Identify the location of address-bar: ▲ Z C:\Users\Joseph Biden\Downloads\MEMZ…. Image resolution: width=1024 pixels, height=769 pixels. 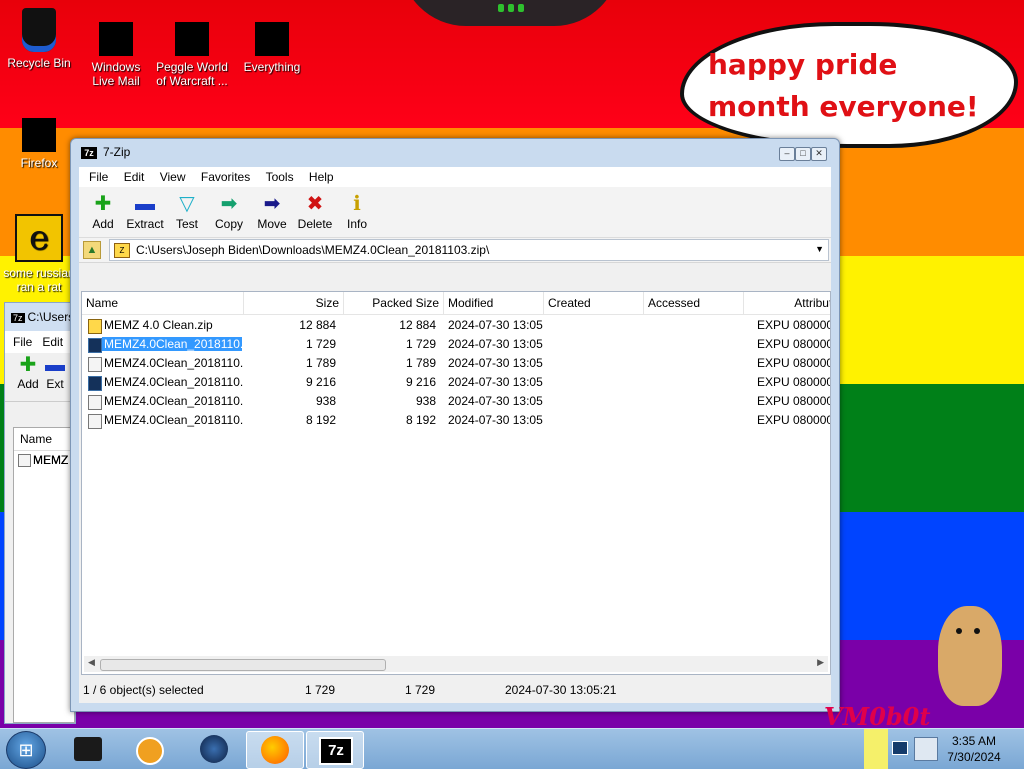
(455, 250).